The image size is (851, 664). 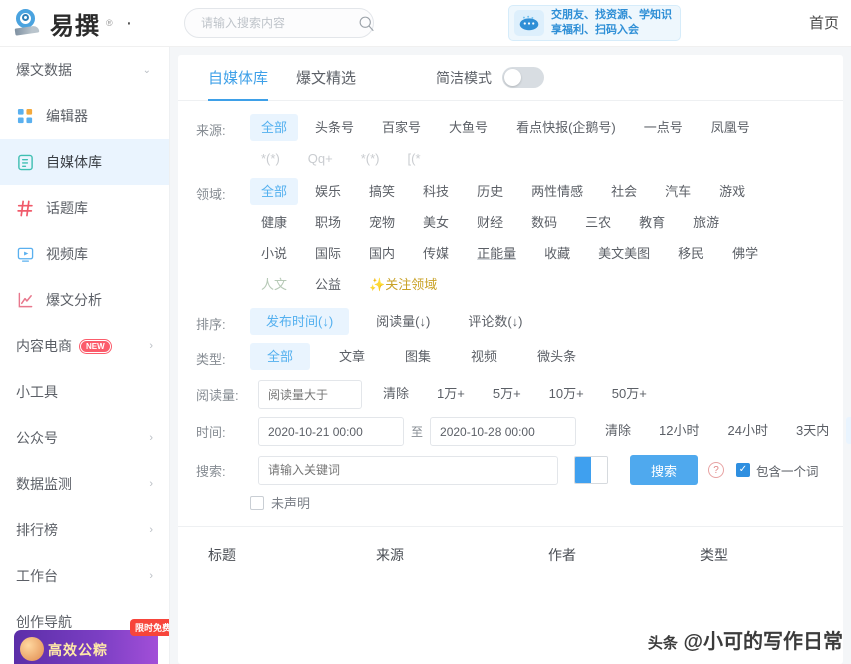 What do you see at coordinates (544, 222) in the screenshot?
I see `field-option-shuma: 数码` at bounding box center [544, 222].